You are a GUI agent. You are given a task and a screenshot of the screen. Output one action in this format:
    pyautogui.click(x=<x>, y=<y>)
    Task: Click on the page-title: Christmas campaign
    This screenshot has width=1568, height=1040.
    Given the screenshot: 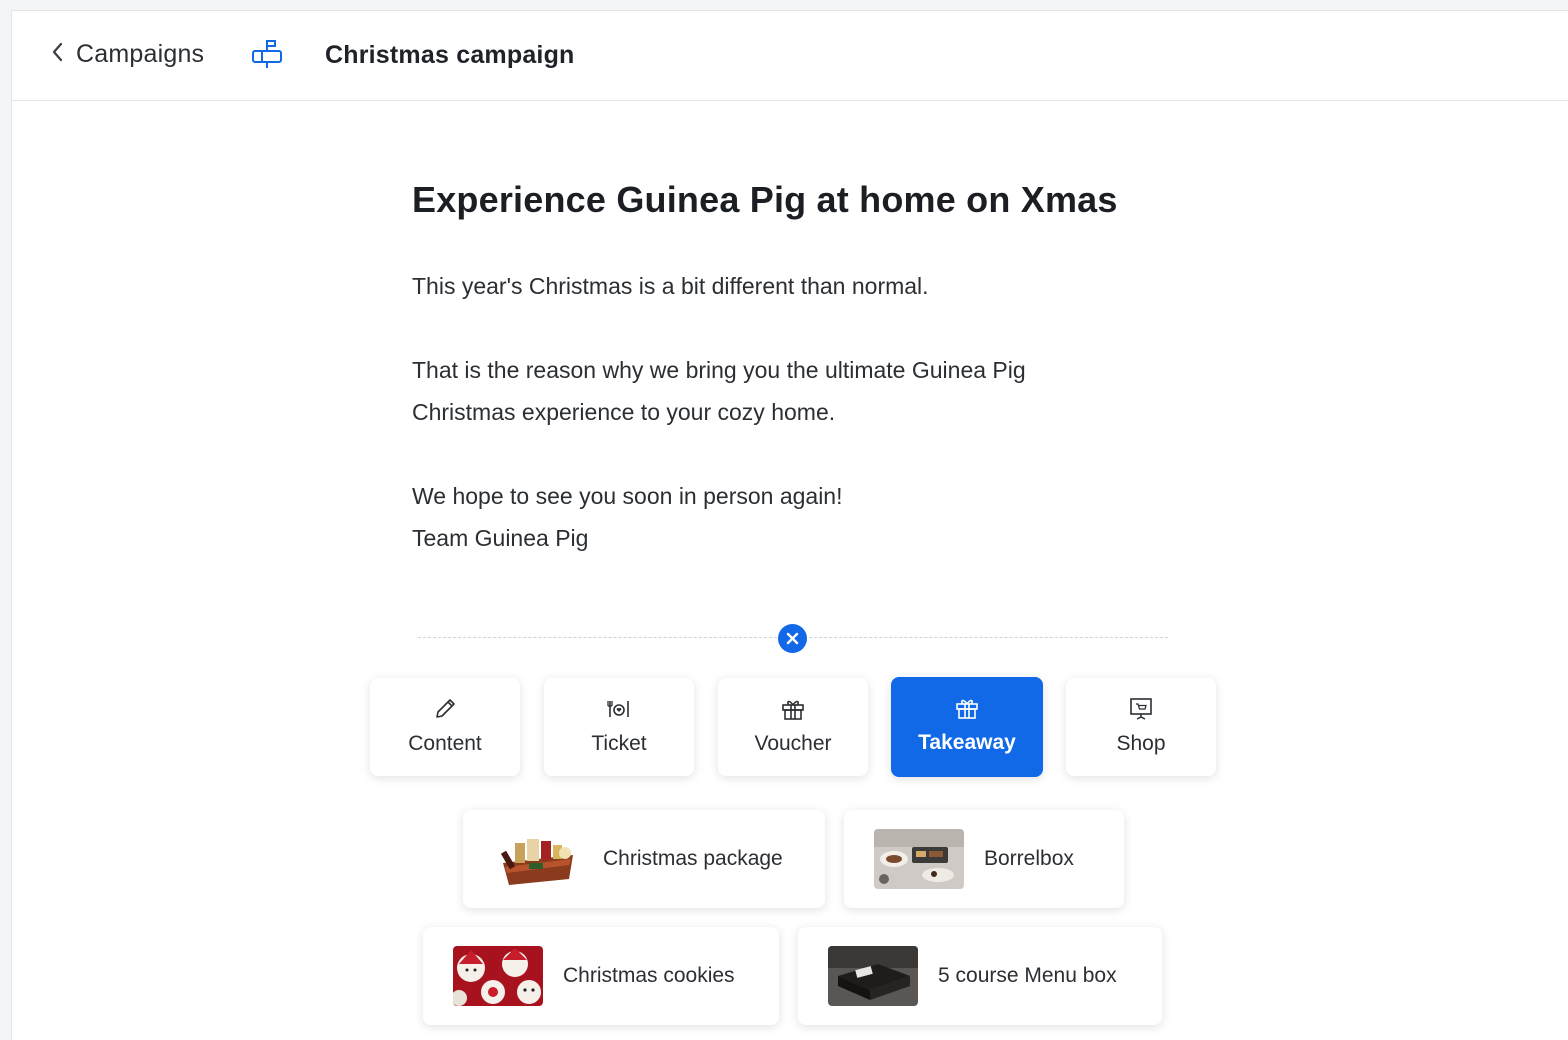 What is the action you would take?
    pyautogui.click(x=450, y=55)
    